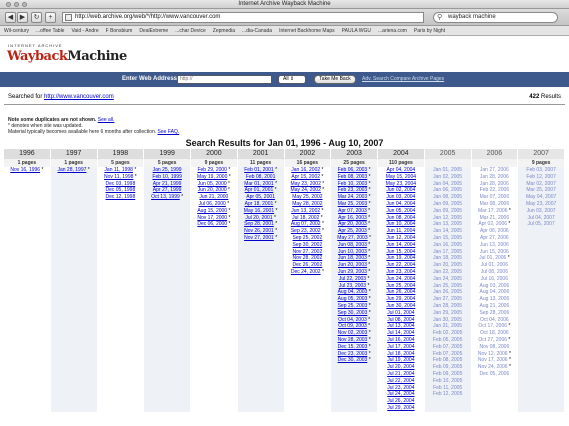 The image size is (569, 426). Describe the element at coordinates (118, 170) in the screenshot. I see `capture-date-link: Jan 11, 1998` at that location.